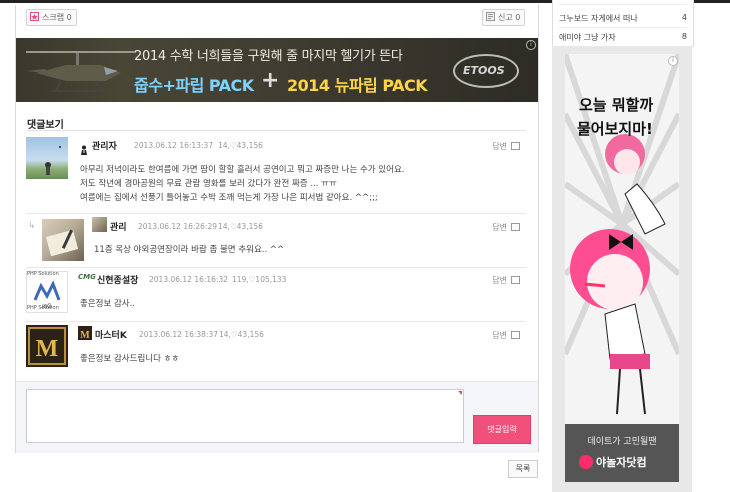 The height and width of the screenshot is (492, 730). What do you see at coordinates (586, 462) in the screenshot?
I see `yanolja-logo-icon` at bounding box center [586, 462].